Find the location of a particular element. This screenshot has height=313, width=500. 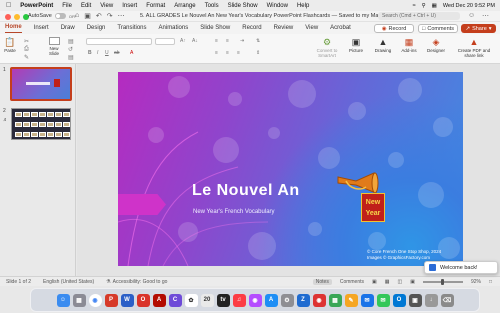

more-icon: ⋯ is located at coordinates (121, 16).